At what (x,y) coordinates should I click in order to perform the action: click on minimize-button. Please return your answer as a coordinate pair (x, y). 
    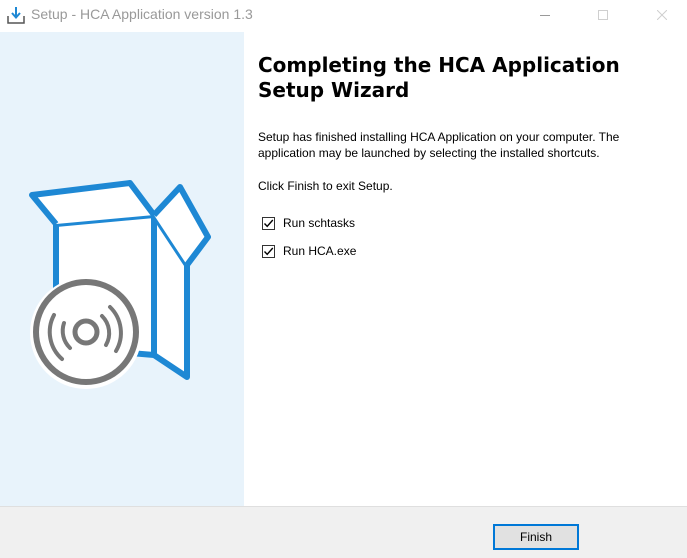
    Looking at the image, I should click on (545, 15).